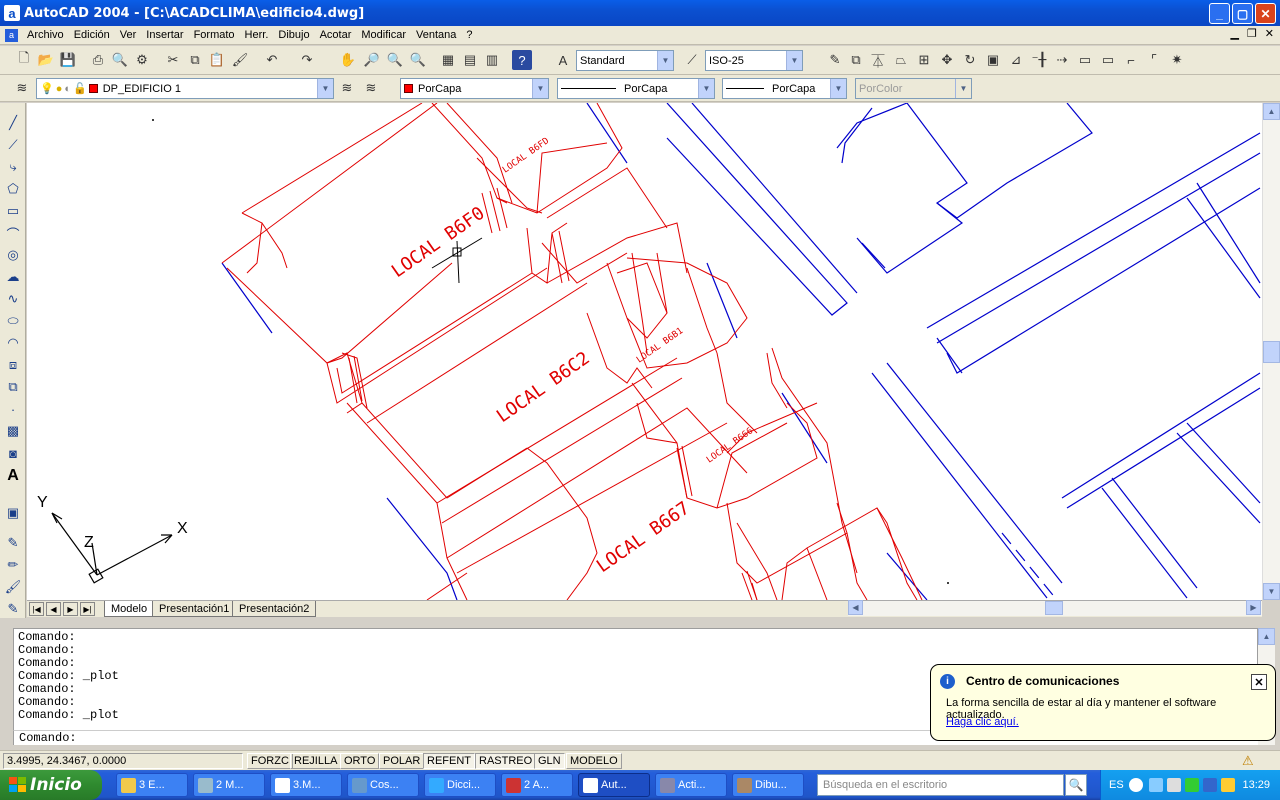 This screenshot has height=800, width=1280. I want to click on publish-icon: ⚙, so click(142, 60).